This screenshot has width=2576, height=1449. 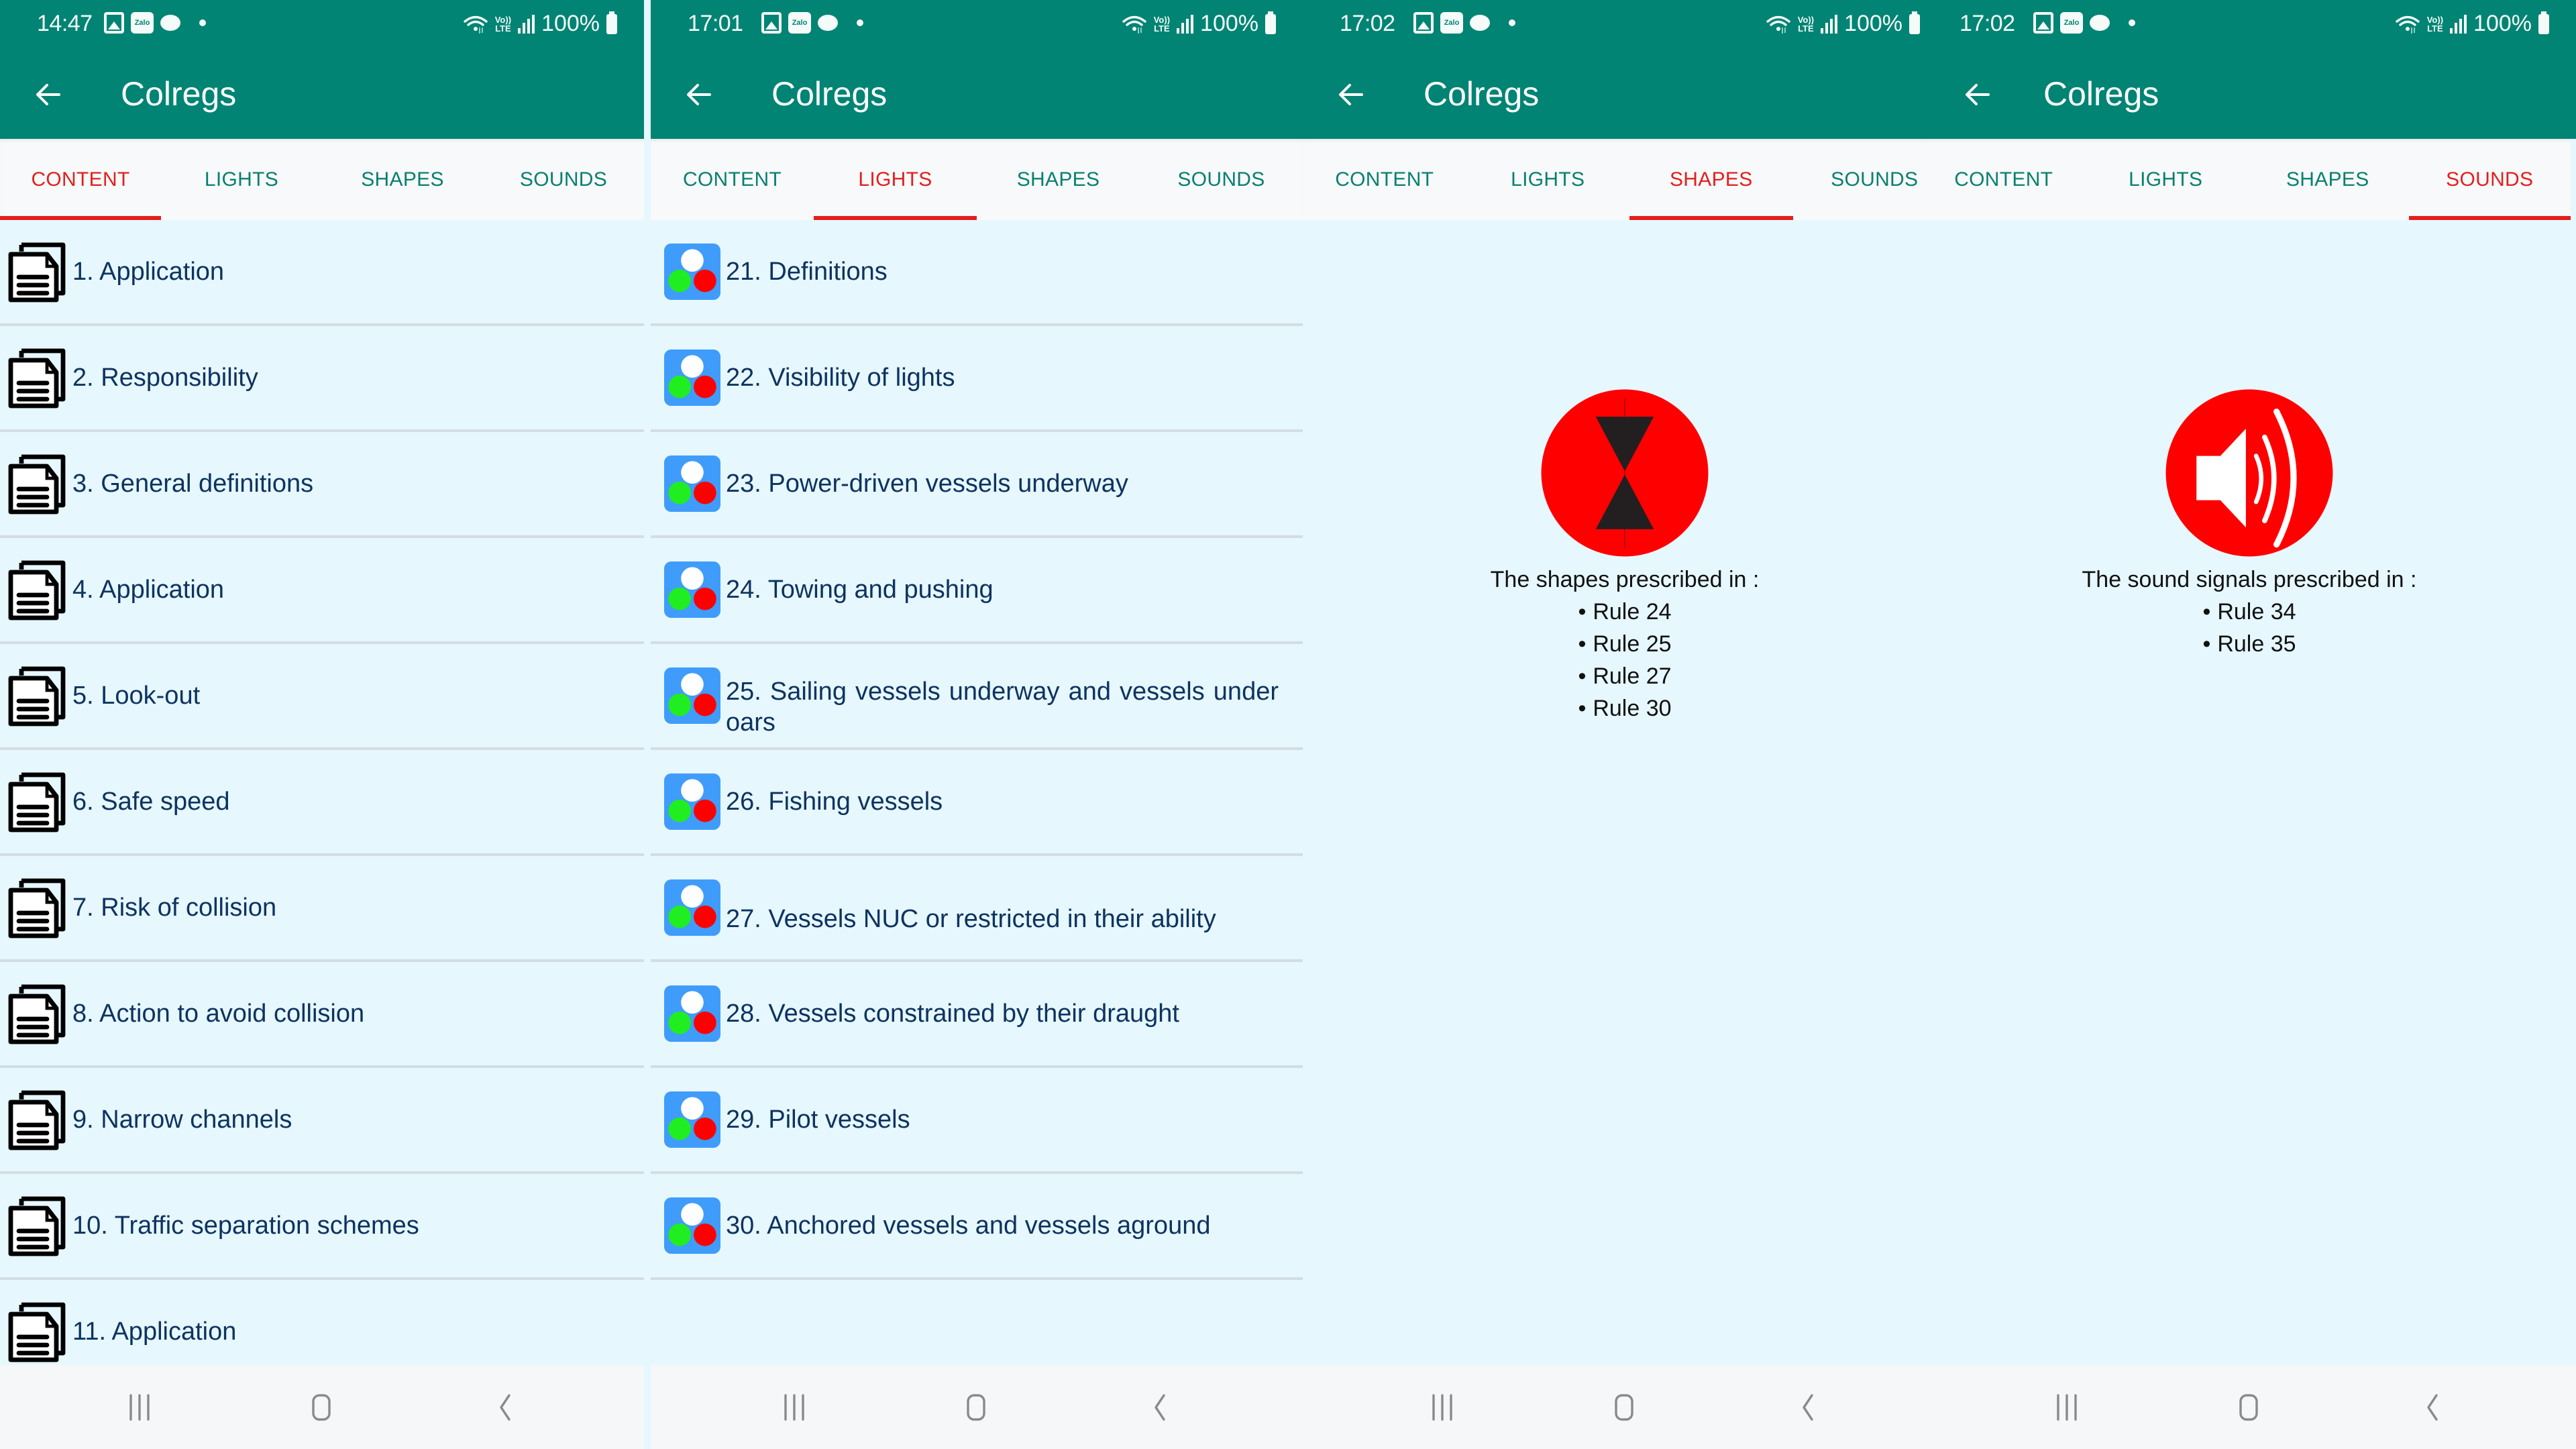 I want to click on list-item: 1. Application, so click(x=322, y=273).